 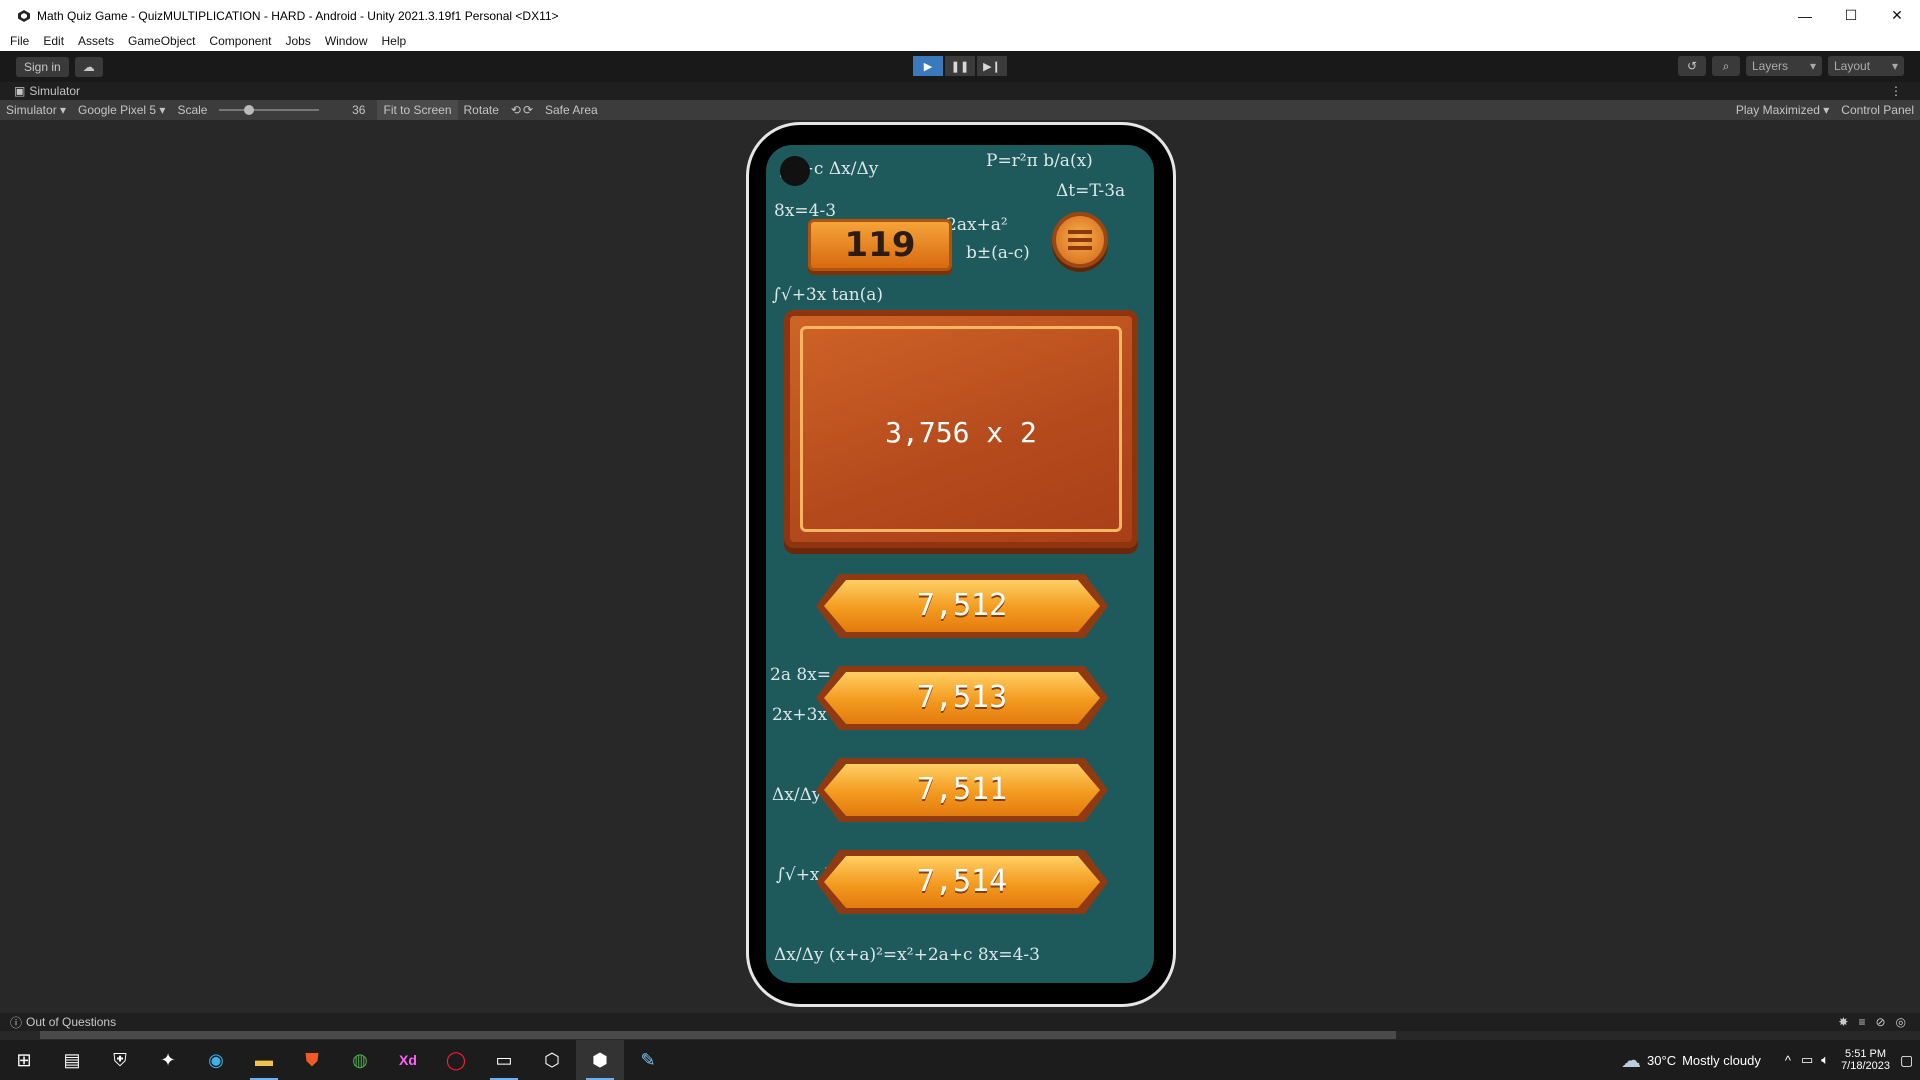 What do you see at coordinates (312, 1060) in the screenshot?
I see `brave-browser-icon: ⛊` at bounding box center [312, 1060].